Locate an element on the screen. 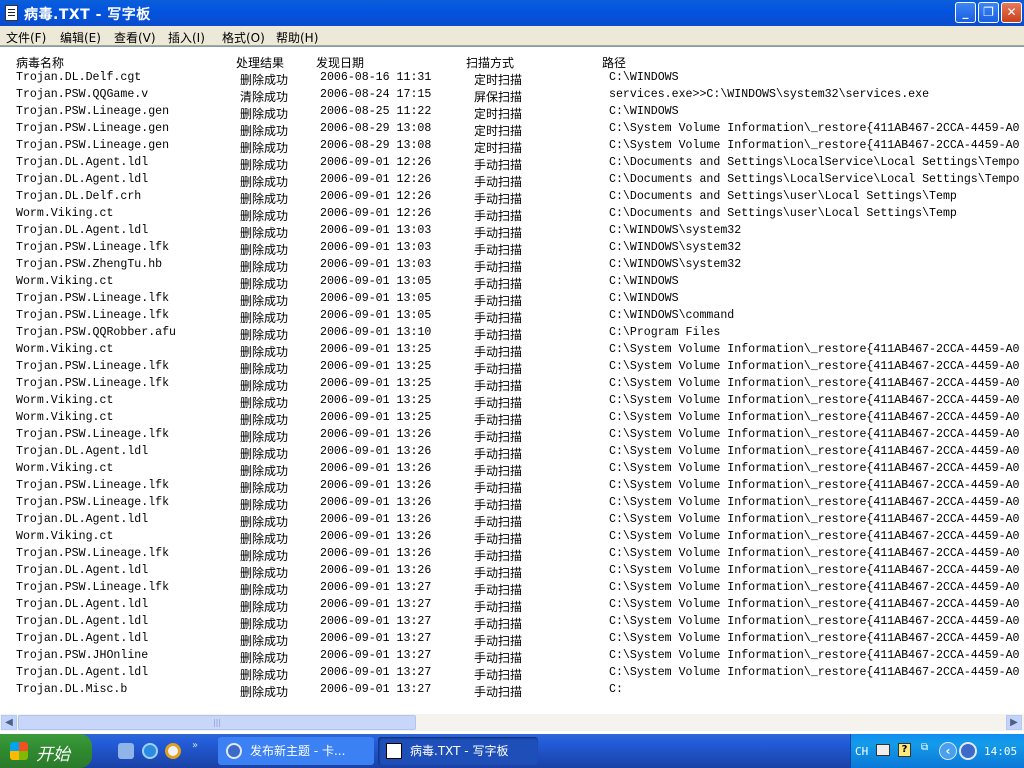 The height and width of the screenshot is (768, 1024). cell-path: C:\WINDOWS is located at coordinates (644, 111).